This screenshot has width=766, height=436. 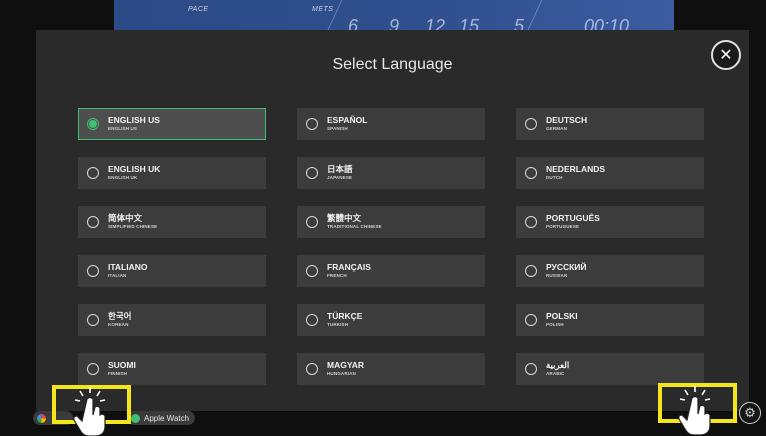 What do you see at coordinates (120, 316) in the screenshot?
I see `language-name: 한국어` at bounding box center [120, 316].